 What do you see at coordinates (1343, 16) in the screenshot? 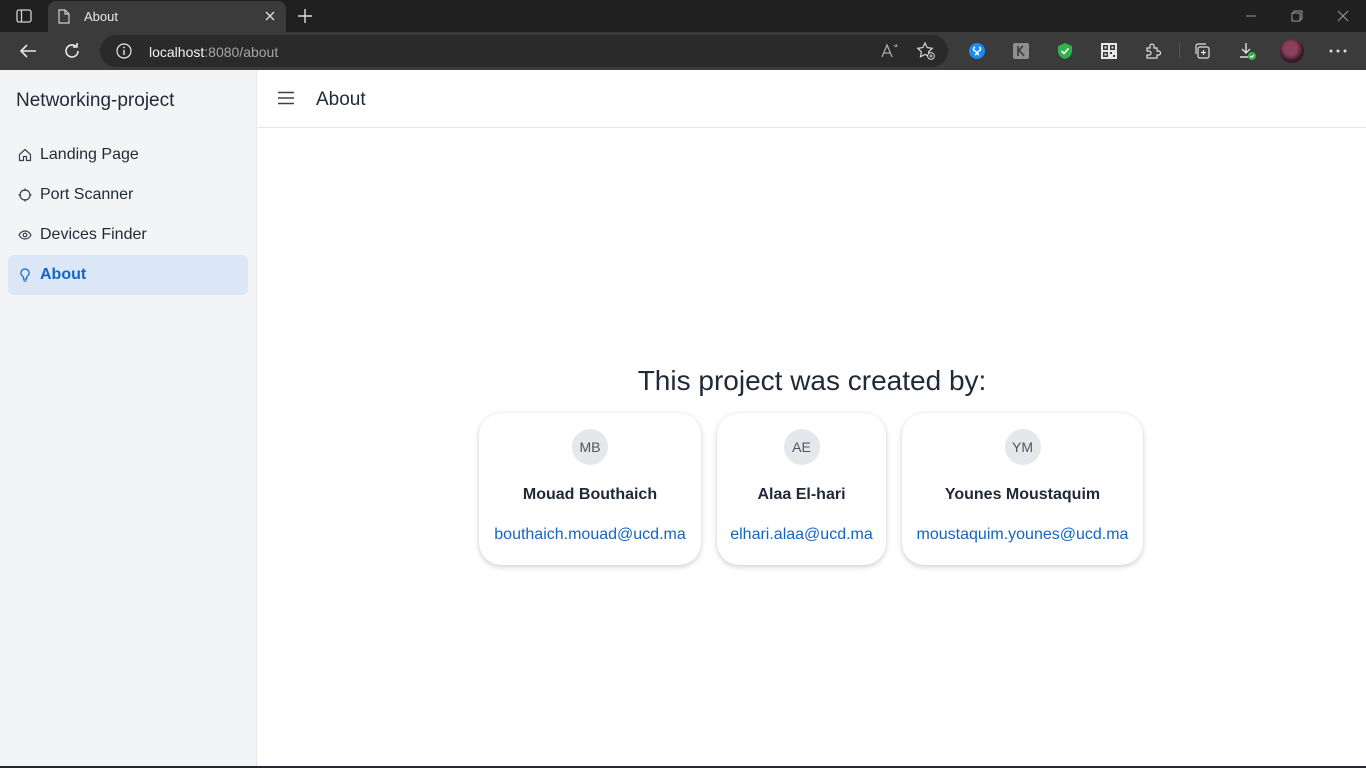
I see `close-window-icon` at bounding box center [1343, 16].